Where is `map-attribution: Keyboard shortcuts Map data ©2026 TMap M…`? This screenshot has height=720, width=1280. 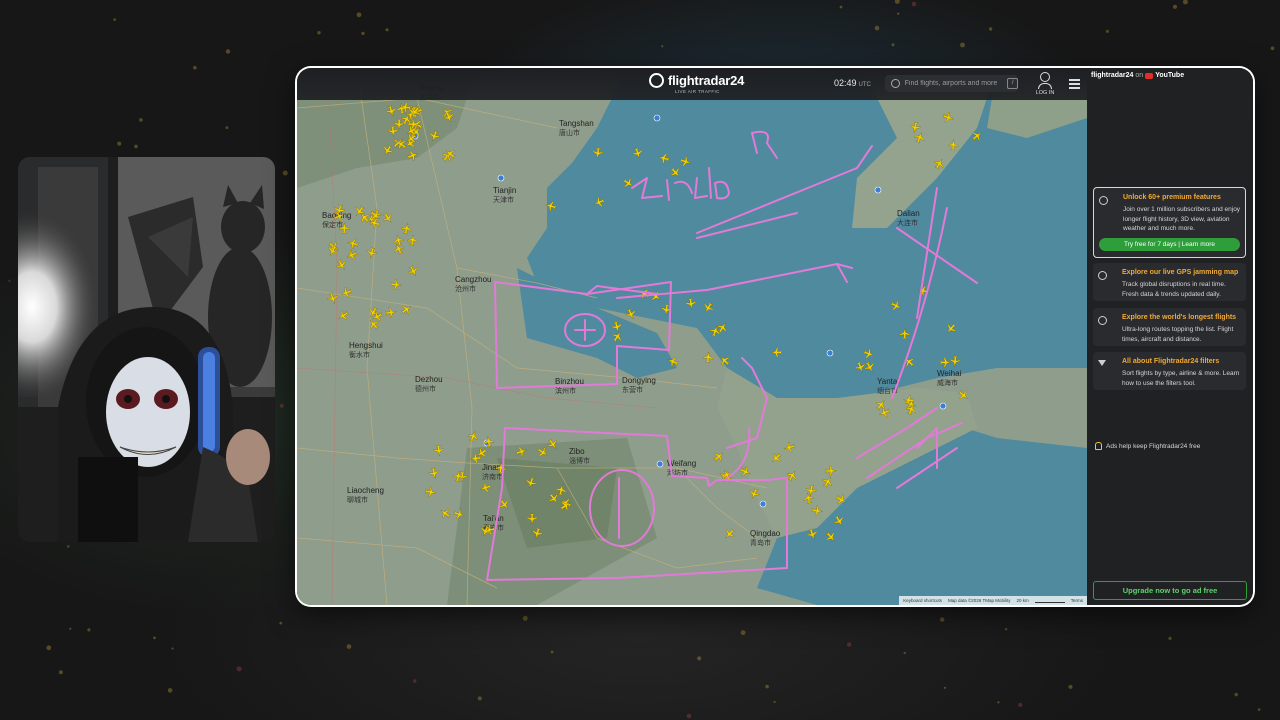
map-attribution: Keyboard shortcuts Map data ©2026 TMap M… is located at coordinates (993, 600).